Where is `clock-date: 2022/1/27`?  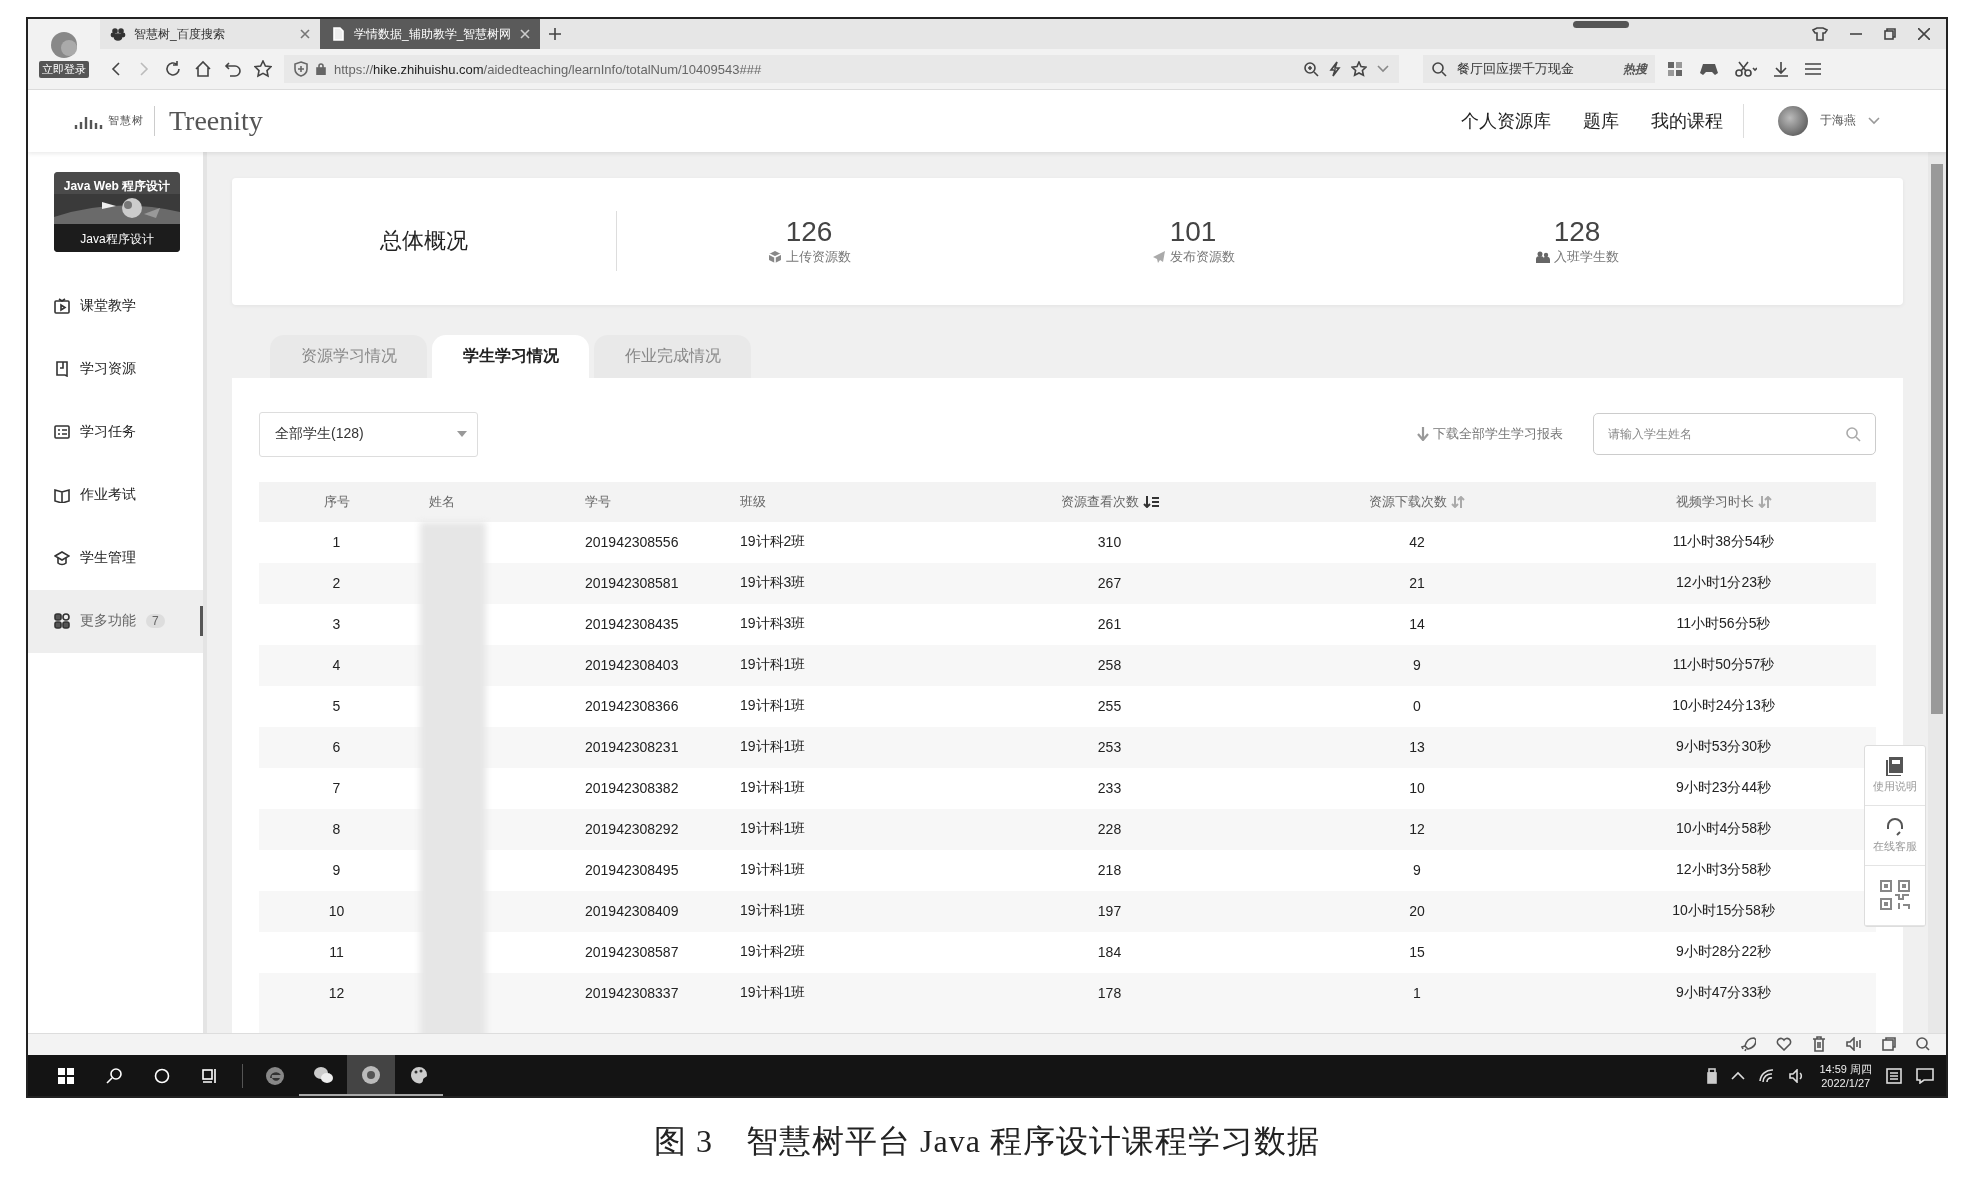
clock-date: 2022/1/27 is located at coordinates (1846, 1082).